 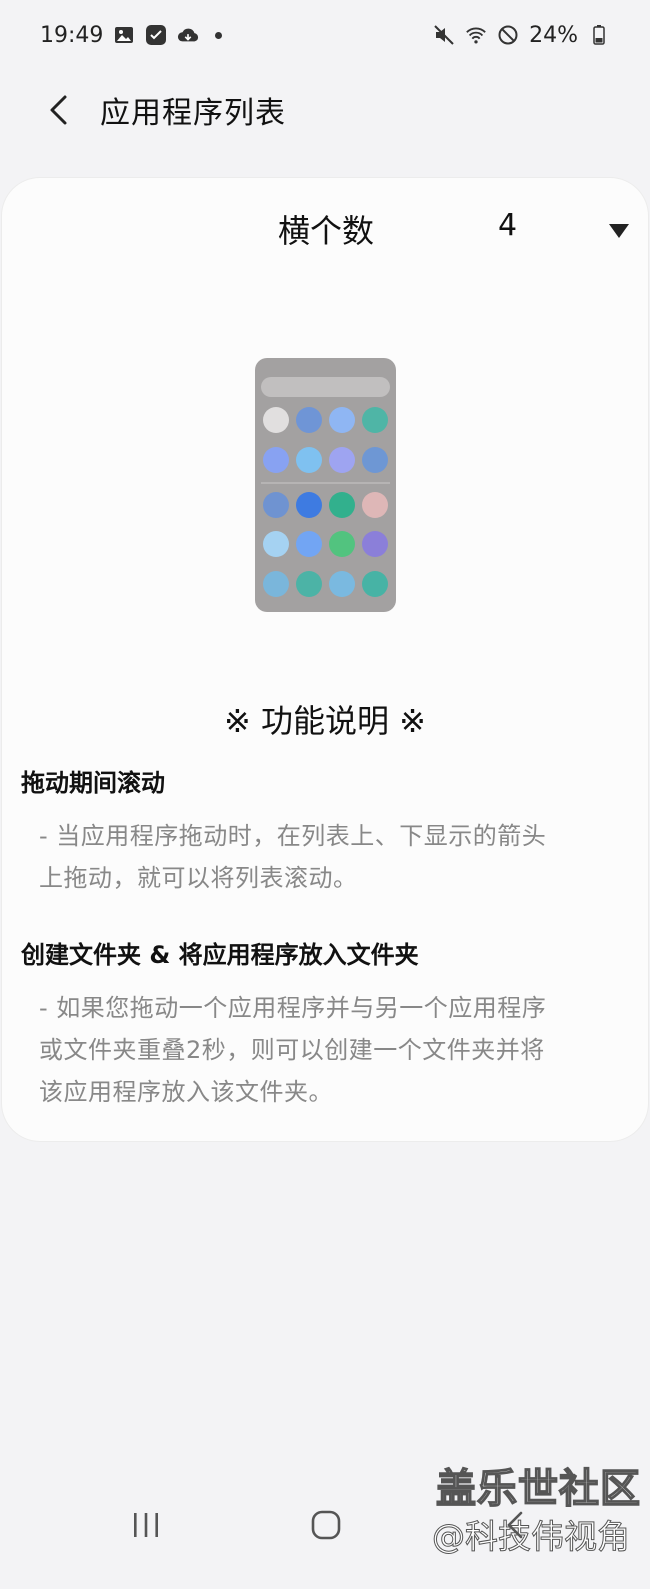 I want to click on notification-dot, so click(x=219, y=35).